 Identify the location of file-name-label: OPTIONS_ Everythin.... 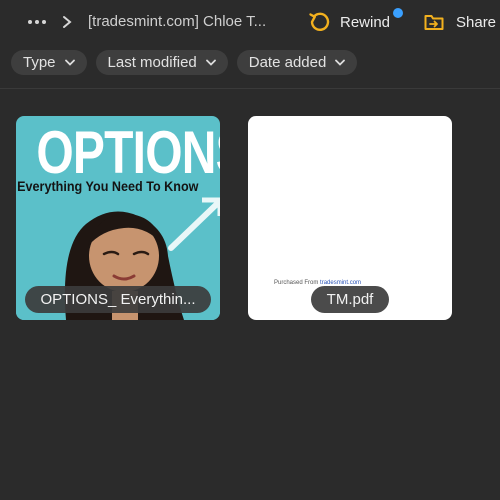
(118, 299).